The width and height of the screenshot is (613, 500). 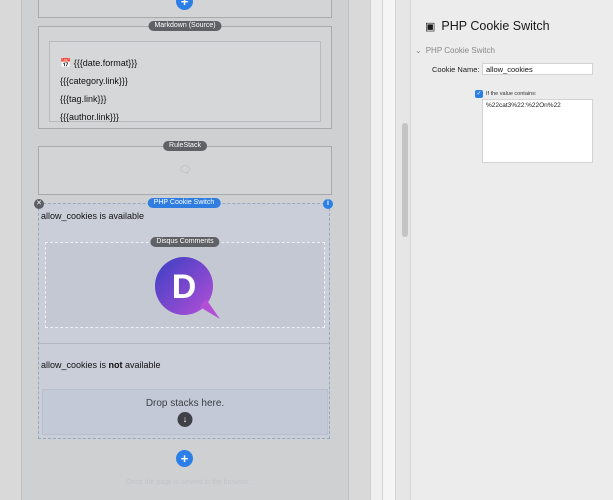 What do you see at coordinates (184, 203) in the screenshot?
I see `php-cookie-switch-label: PHP Cookie Switch` at bounding box center [184, 203].